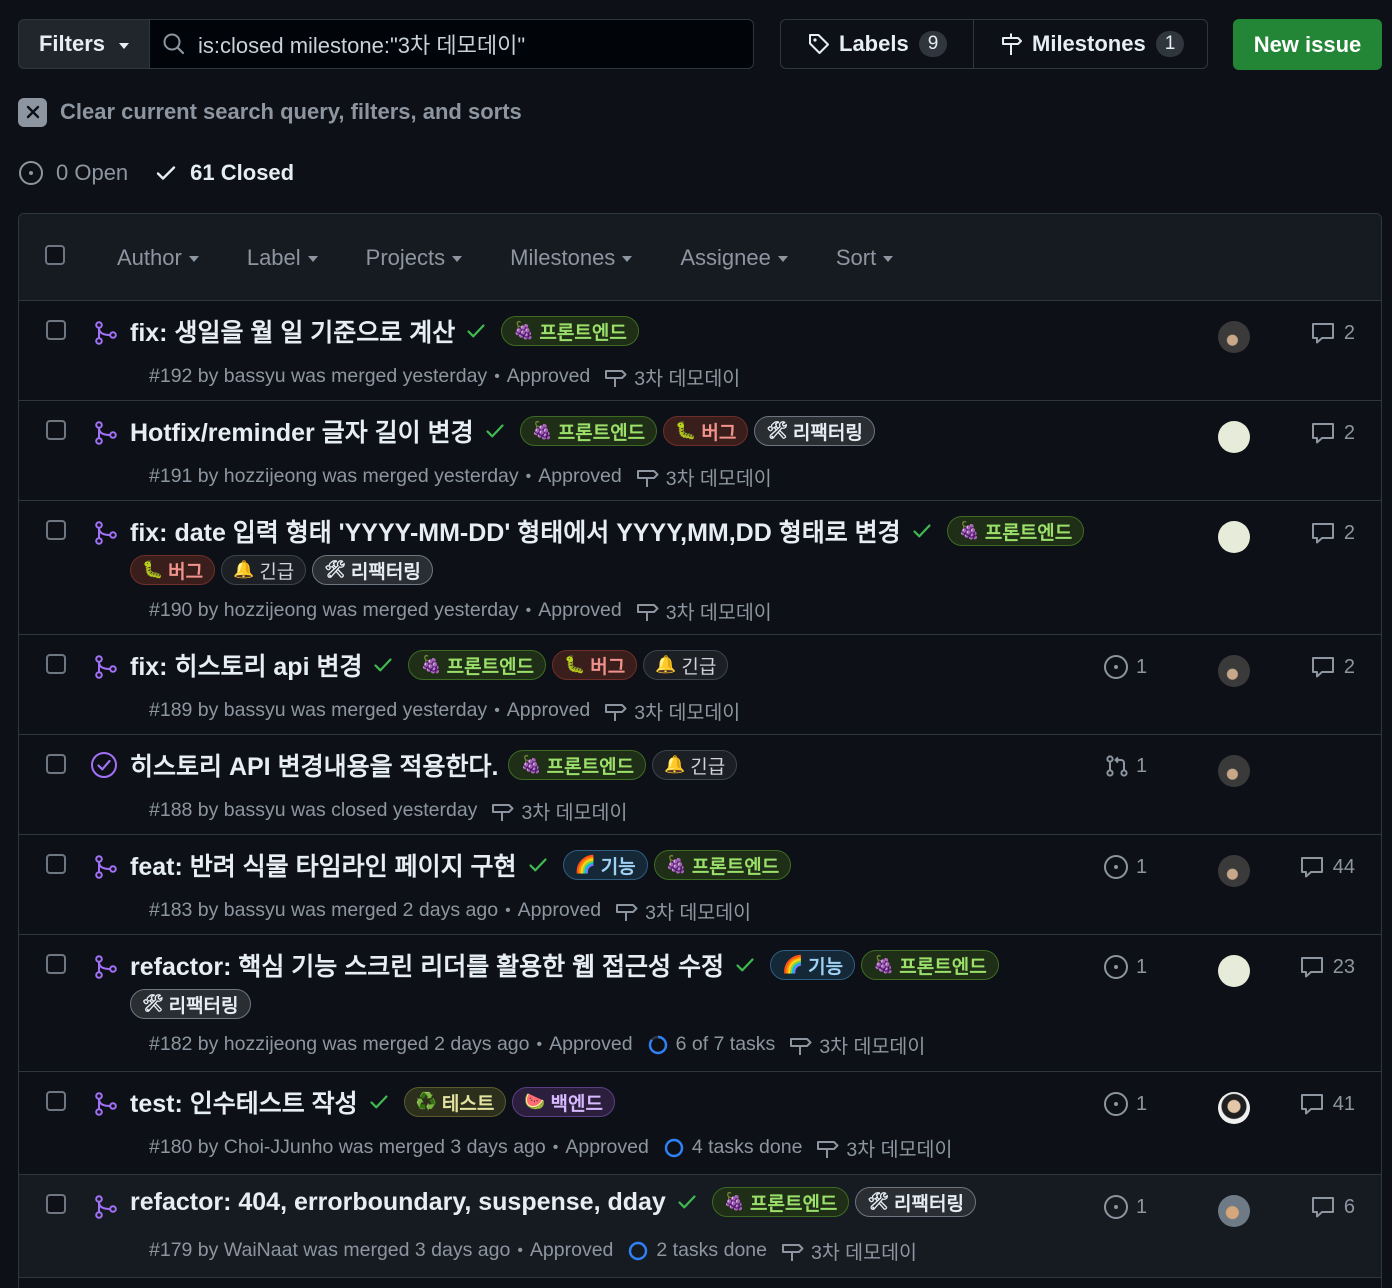 The height and width of the screenshot is (1288, 1392). Describe the element at coordinates (244, 1102) in the screenshot. I see `issue-title-link: test: 인수테스트 작성` at that location.